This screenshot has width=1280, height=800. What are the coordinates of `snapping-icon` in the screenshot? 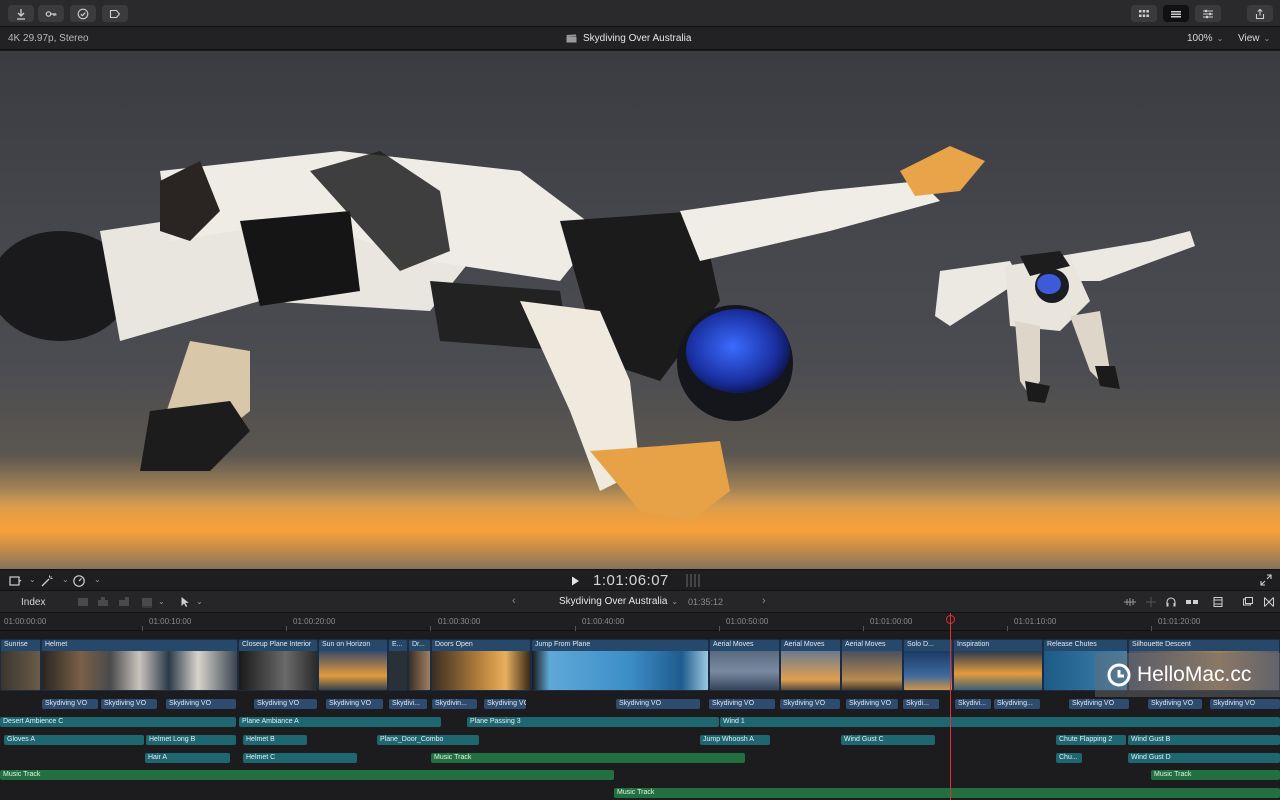 It's located at (1192, 602).